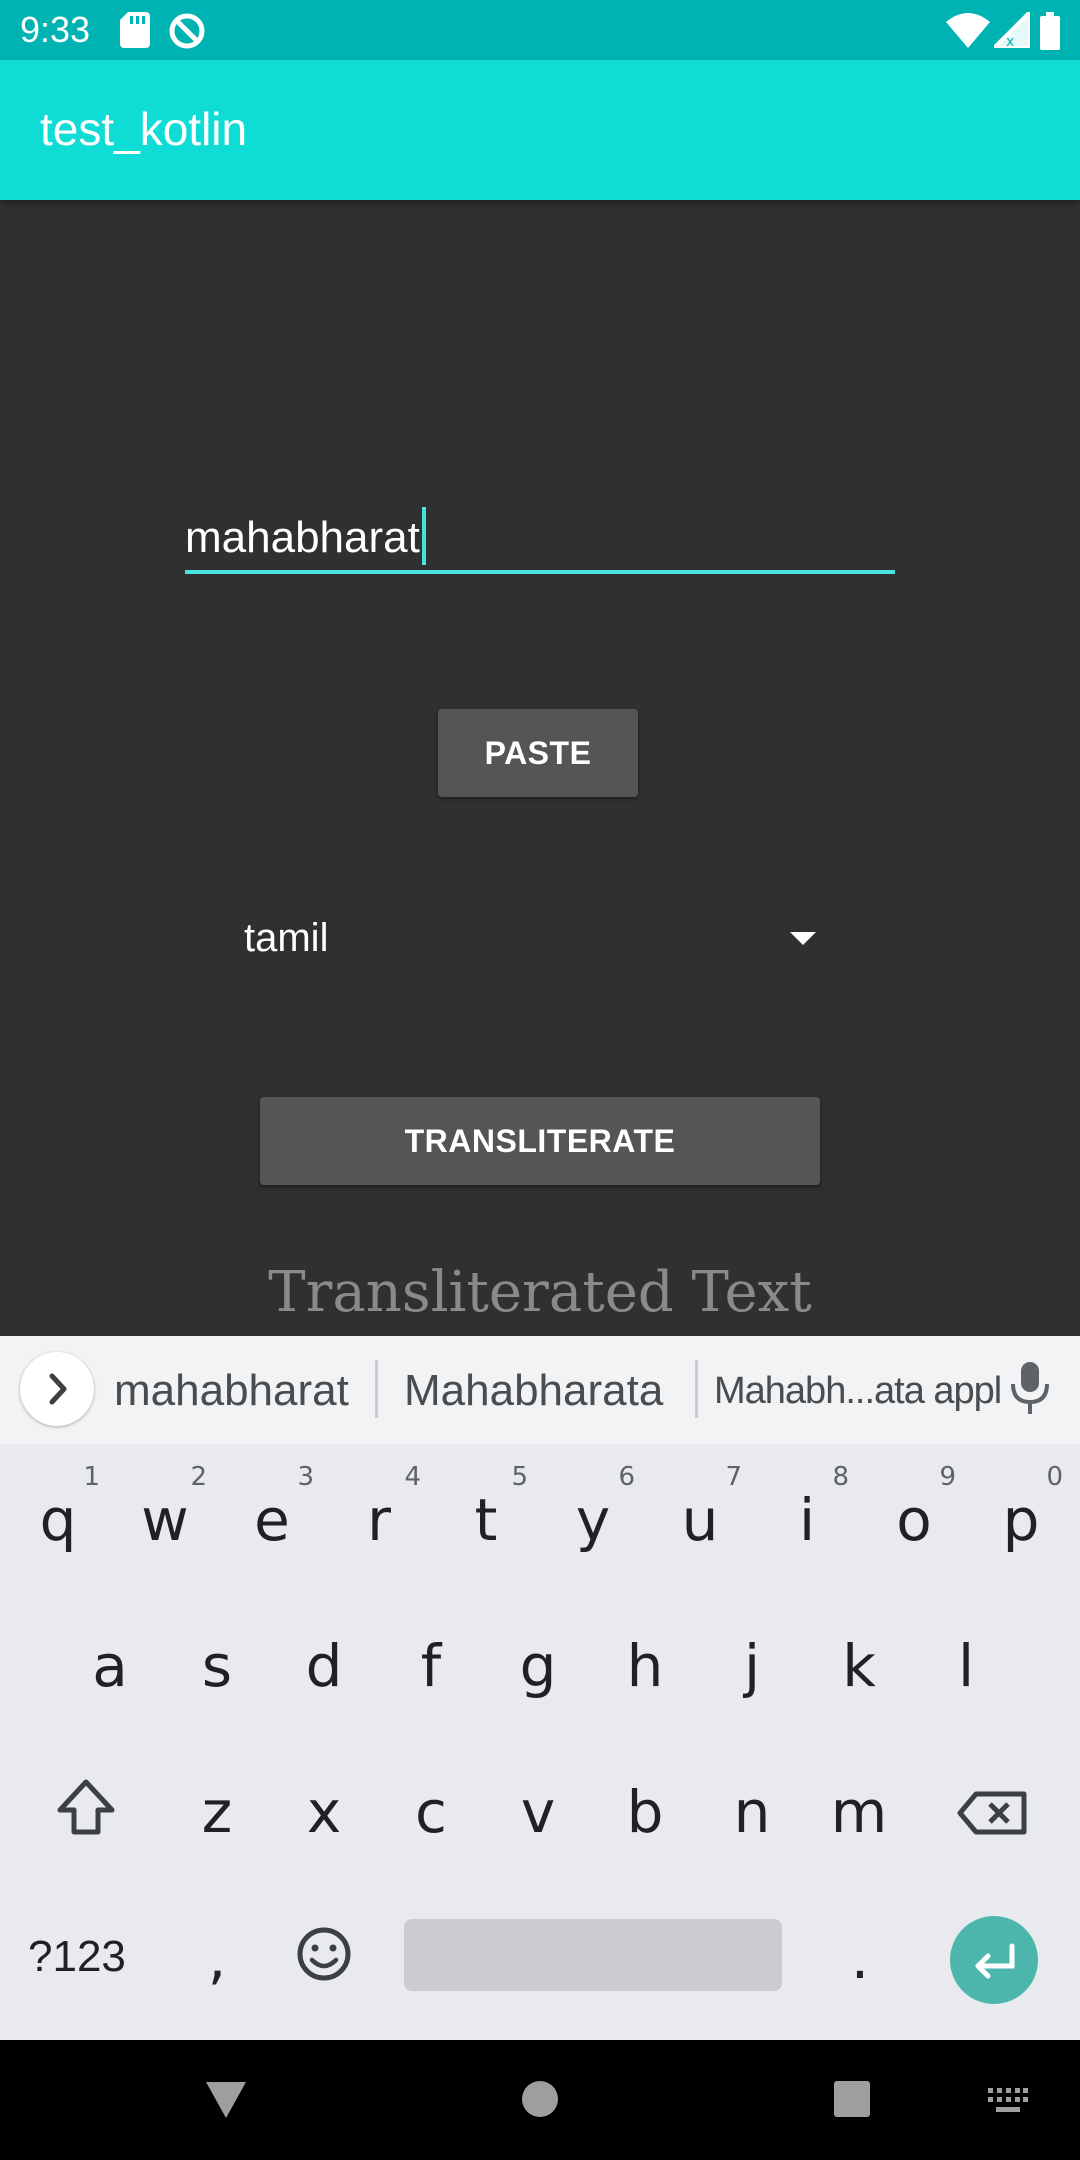  I want to click on suggestion-2: Mahabharata, so click(533, 1391).